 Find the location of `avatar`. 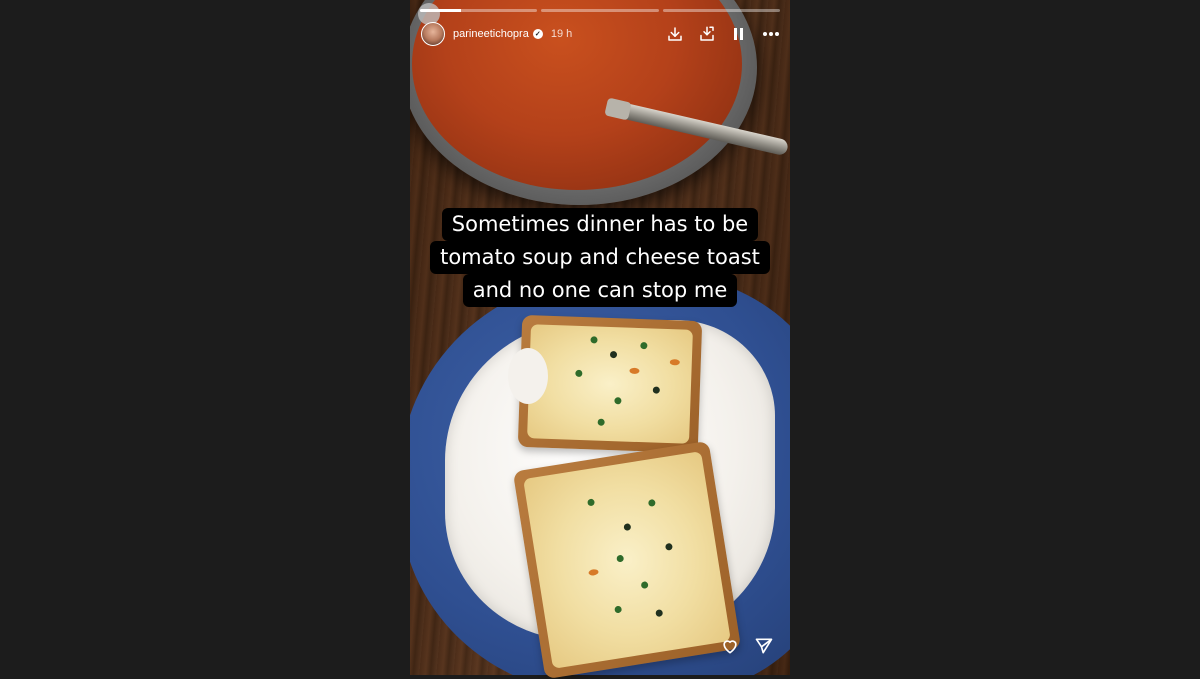

avatar is located at coordinates (433, 34).